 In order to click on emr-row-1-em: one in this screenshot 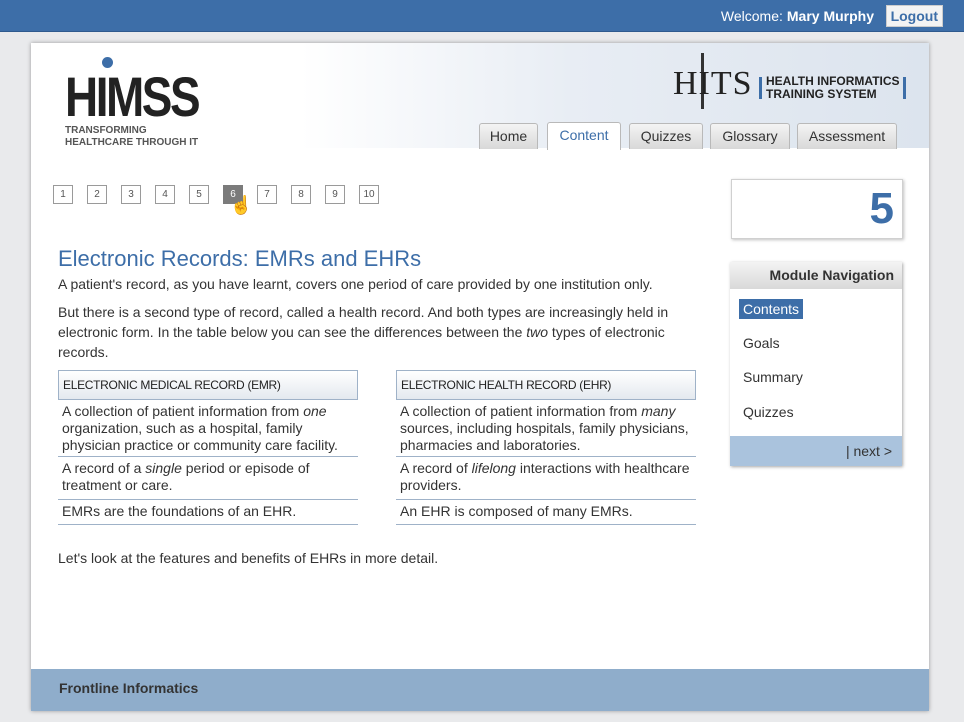, I will do `click(315, 411)`.